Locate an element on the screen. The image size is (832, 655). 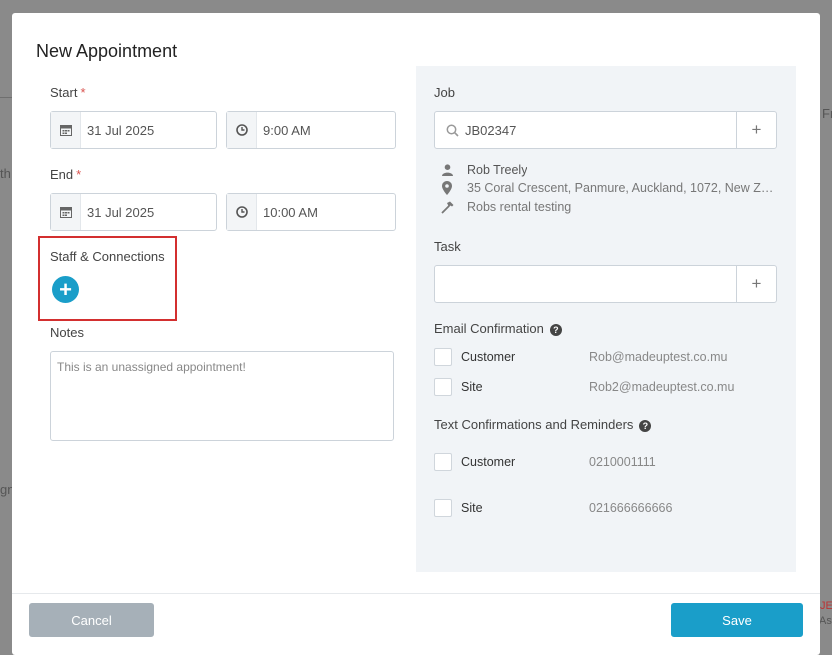
text-site-checkbox is located at coordinates (443, 508).